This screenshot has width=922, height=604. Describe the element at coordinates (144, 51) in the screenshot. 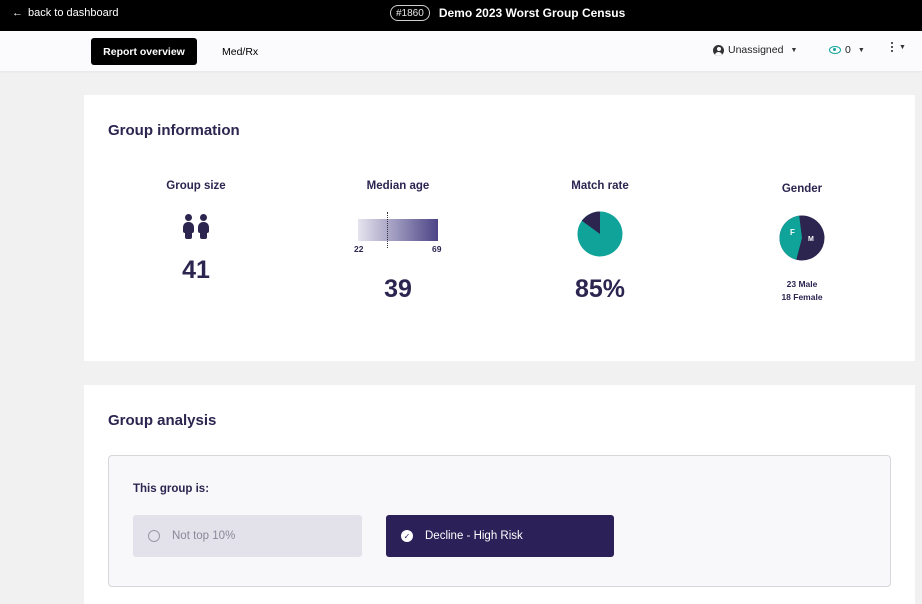

I see `tab-report-overview: Report overview` at that location.